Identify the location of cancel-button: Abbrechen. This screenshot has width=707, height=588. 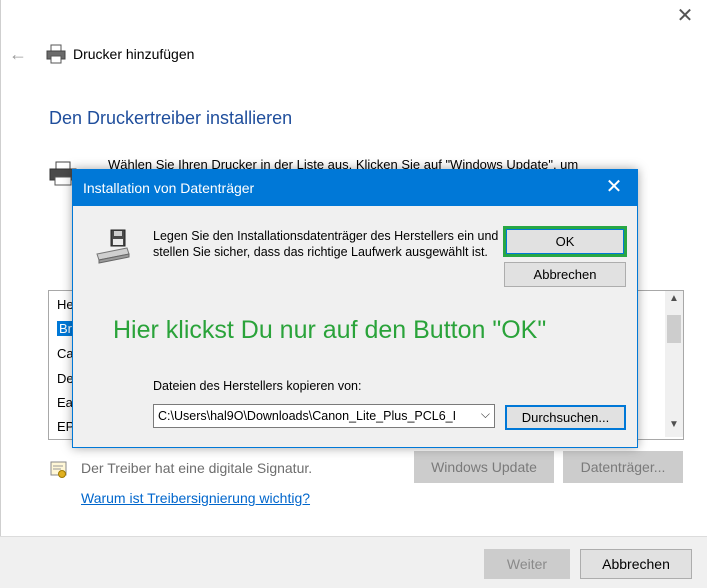
(636, 564).